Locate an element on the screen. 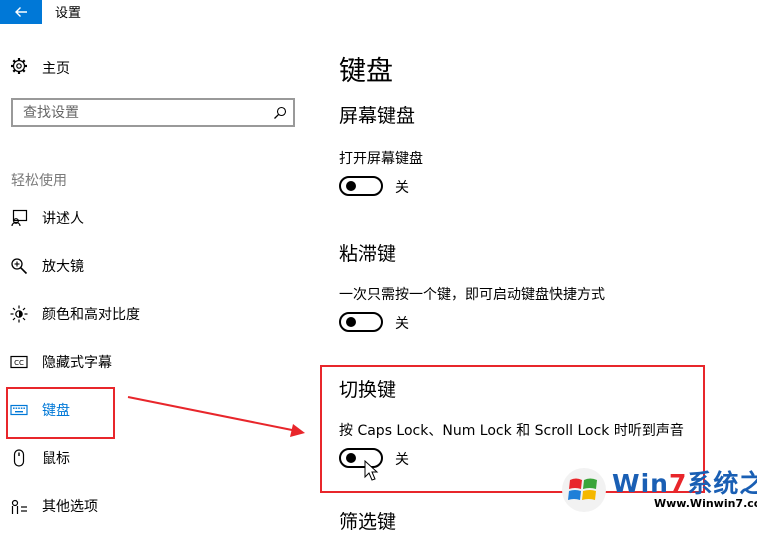 This screenshot has height=534, width=757. mouse-cursor-icon is located at coordinates (371, 470).